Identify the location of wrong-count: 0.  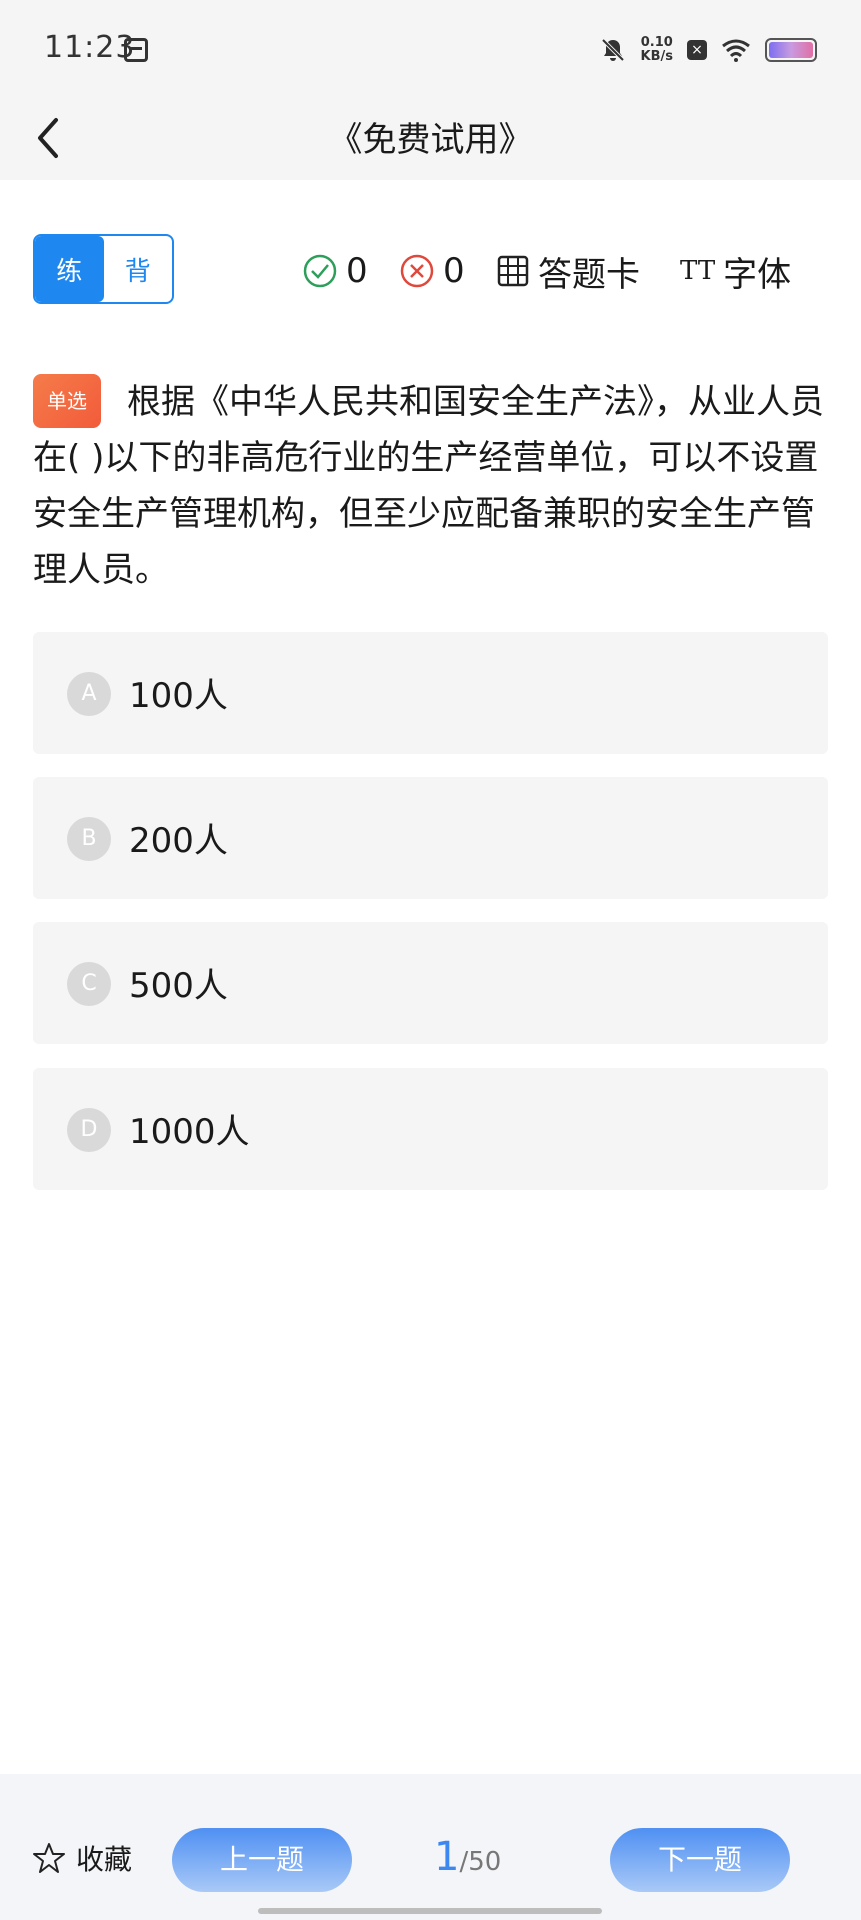
(454, 271).